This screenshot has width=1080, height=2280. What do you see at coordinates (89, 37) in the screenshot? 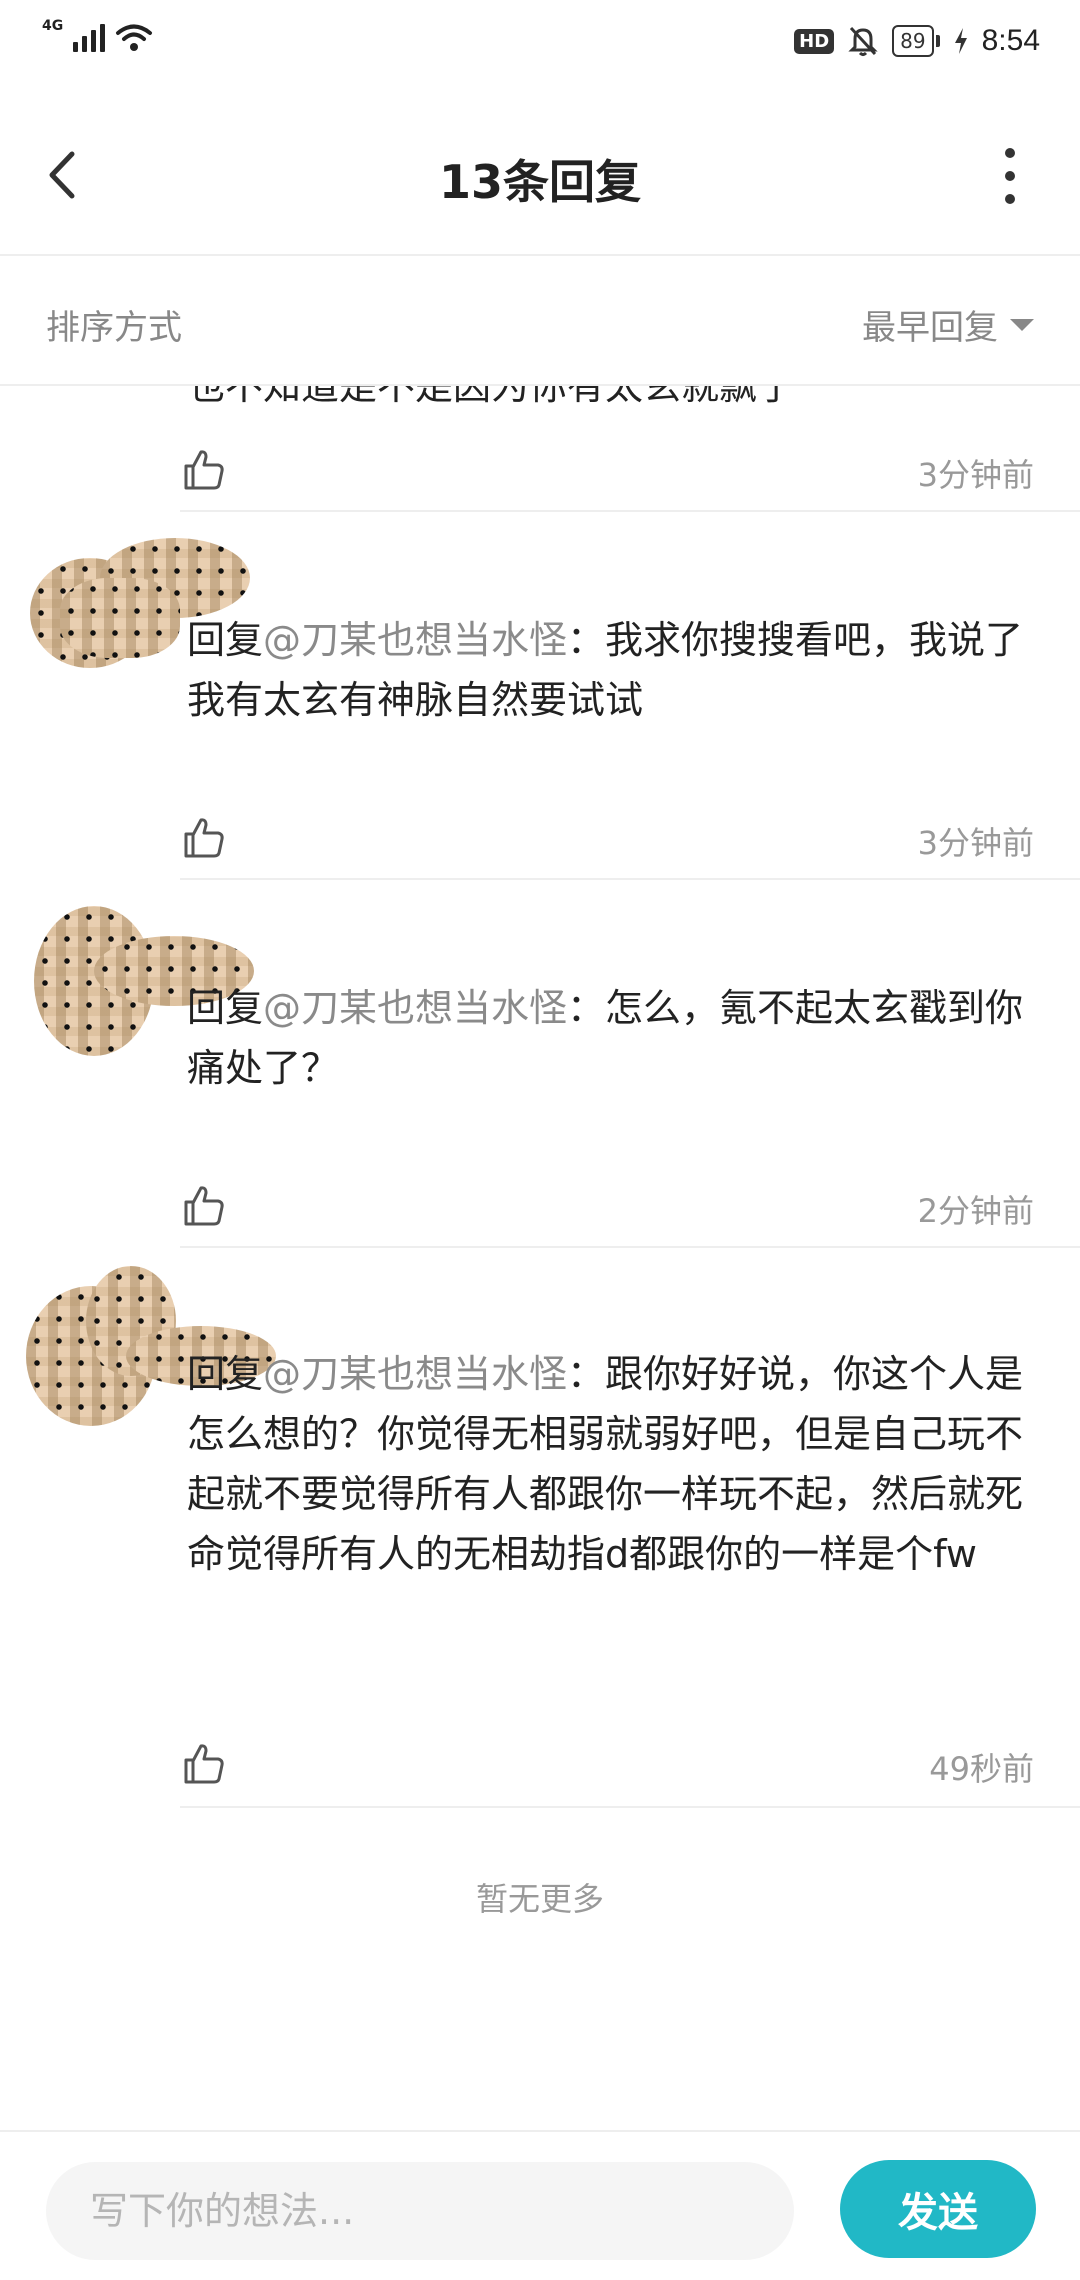
I see `signal-icon` at bounding box center [89, 37].